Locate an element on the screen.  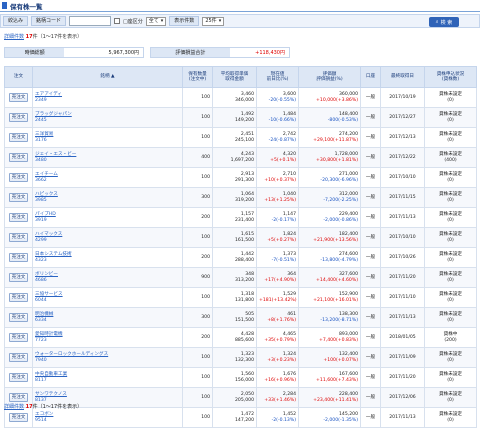
refine-label: 絞込み is located at coordinates (16, 21).